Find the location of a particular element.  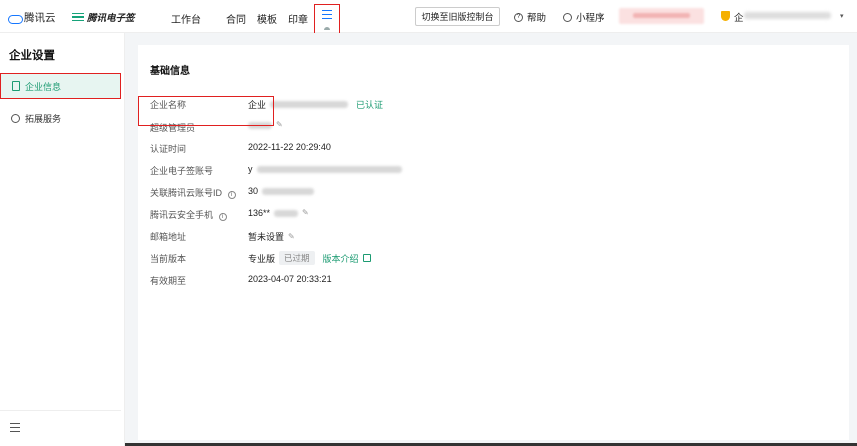

brand-tc-label: 腾讯云 is located at coordinates (40, 18).